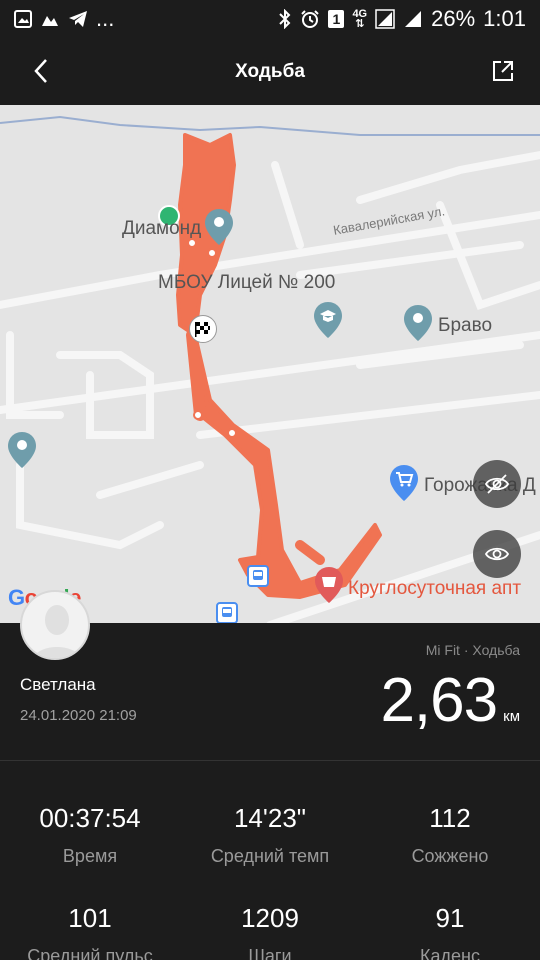  Describe the element at coordinates (439, 700) in the screenshot. I see `distance-value: 2,63` at that location.